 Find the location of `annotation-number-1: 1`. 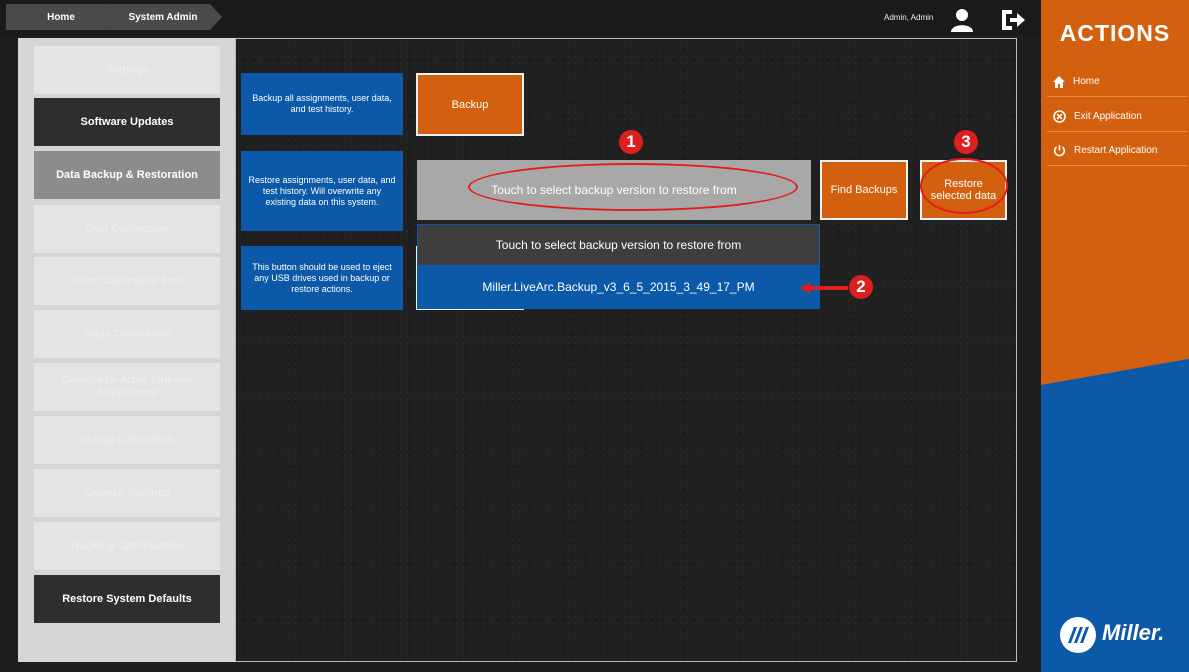

annotation-number-1: 1 is located at coordinates (631, 142).